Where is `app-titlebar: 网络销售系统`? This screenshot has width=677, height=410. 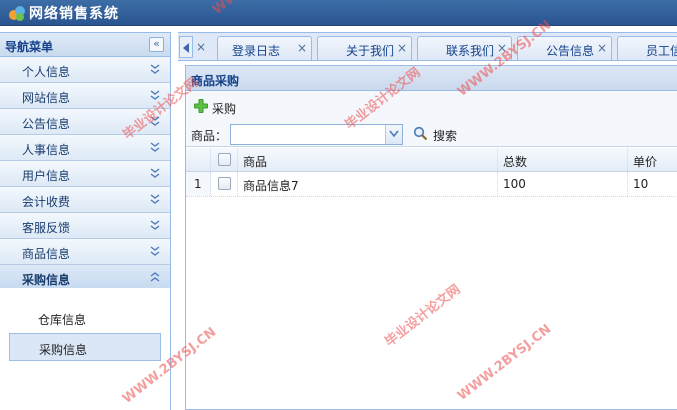 app-titlebar: 网络销售系统 is located at coordinates (338, 13).